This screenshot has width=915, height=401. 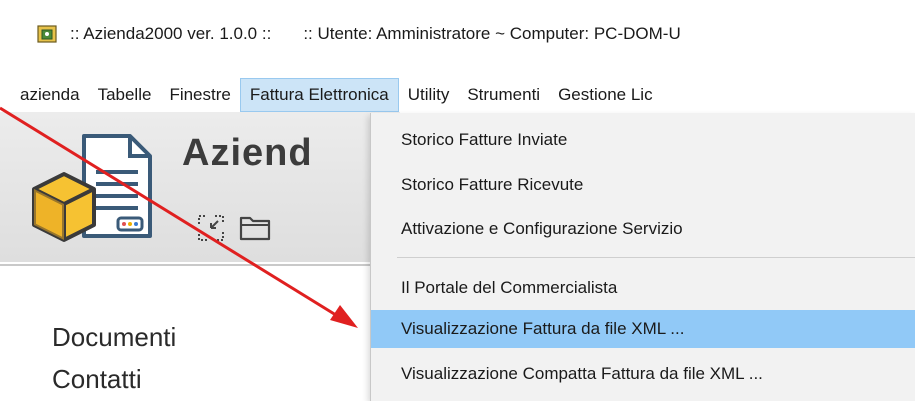 What do you see at coordinates (171, 33) in the screenshot?
I see `app-title: :: Azienda2000 ver. 1.0.0 ::` at bounding box center [171, 33].